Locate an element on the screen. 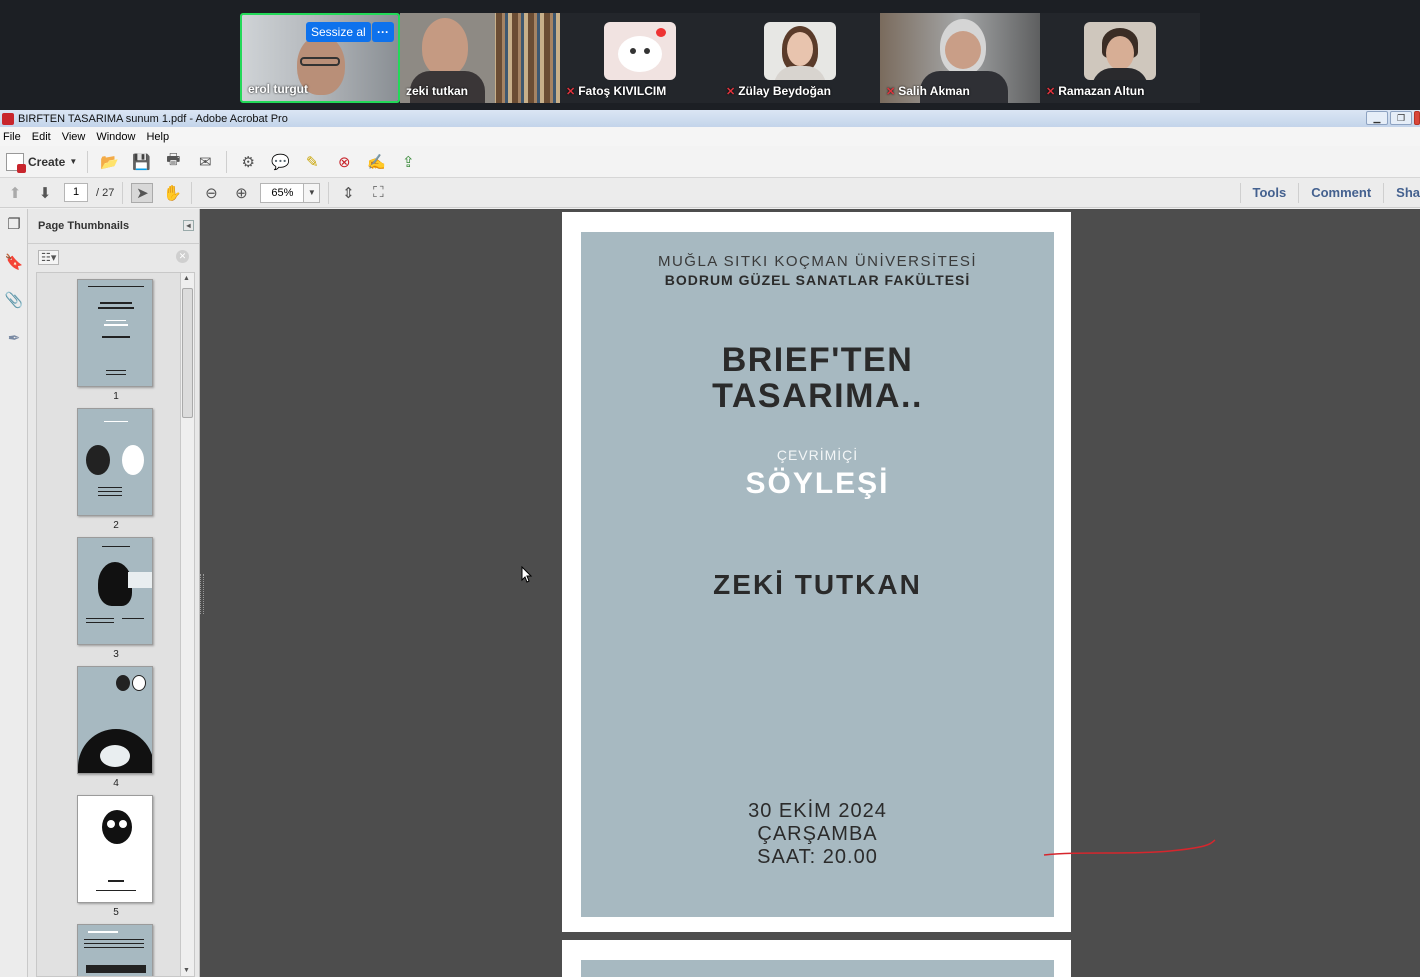  menu-help: Help is located at coordinates (157, 137).